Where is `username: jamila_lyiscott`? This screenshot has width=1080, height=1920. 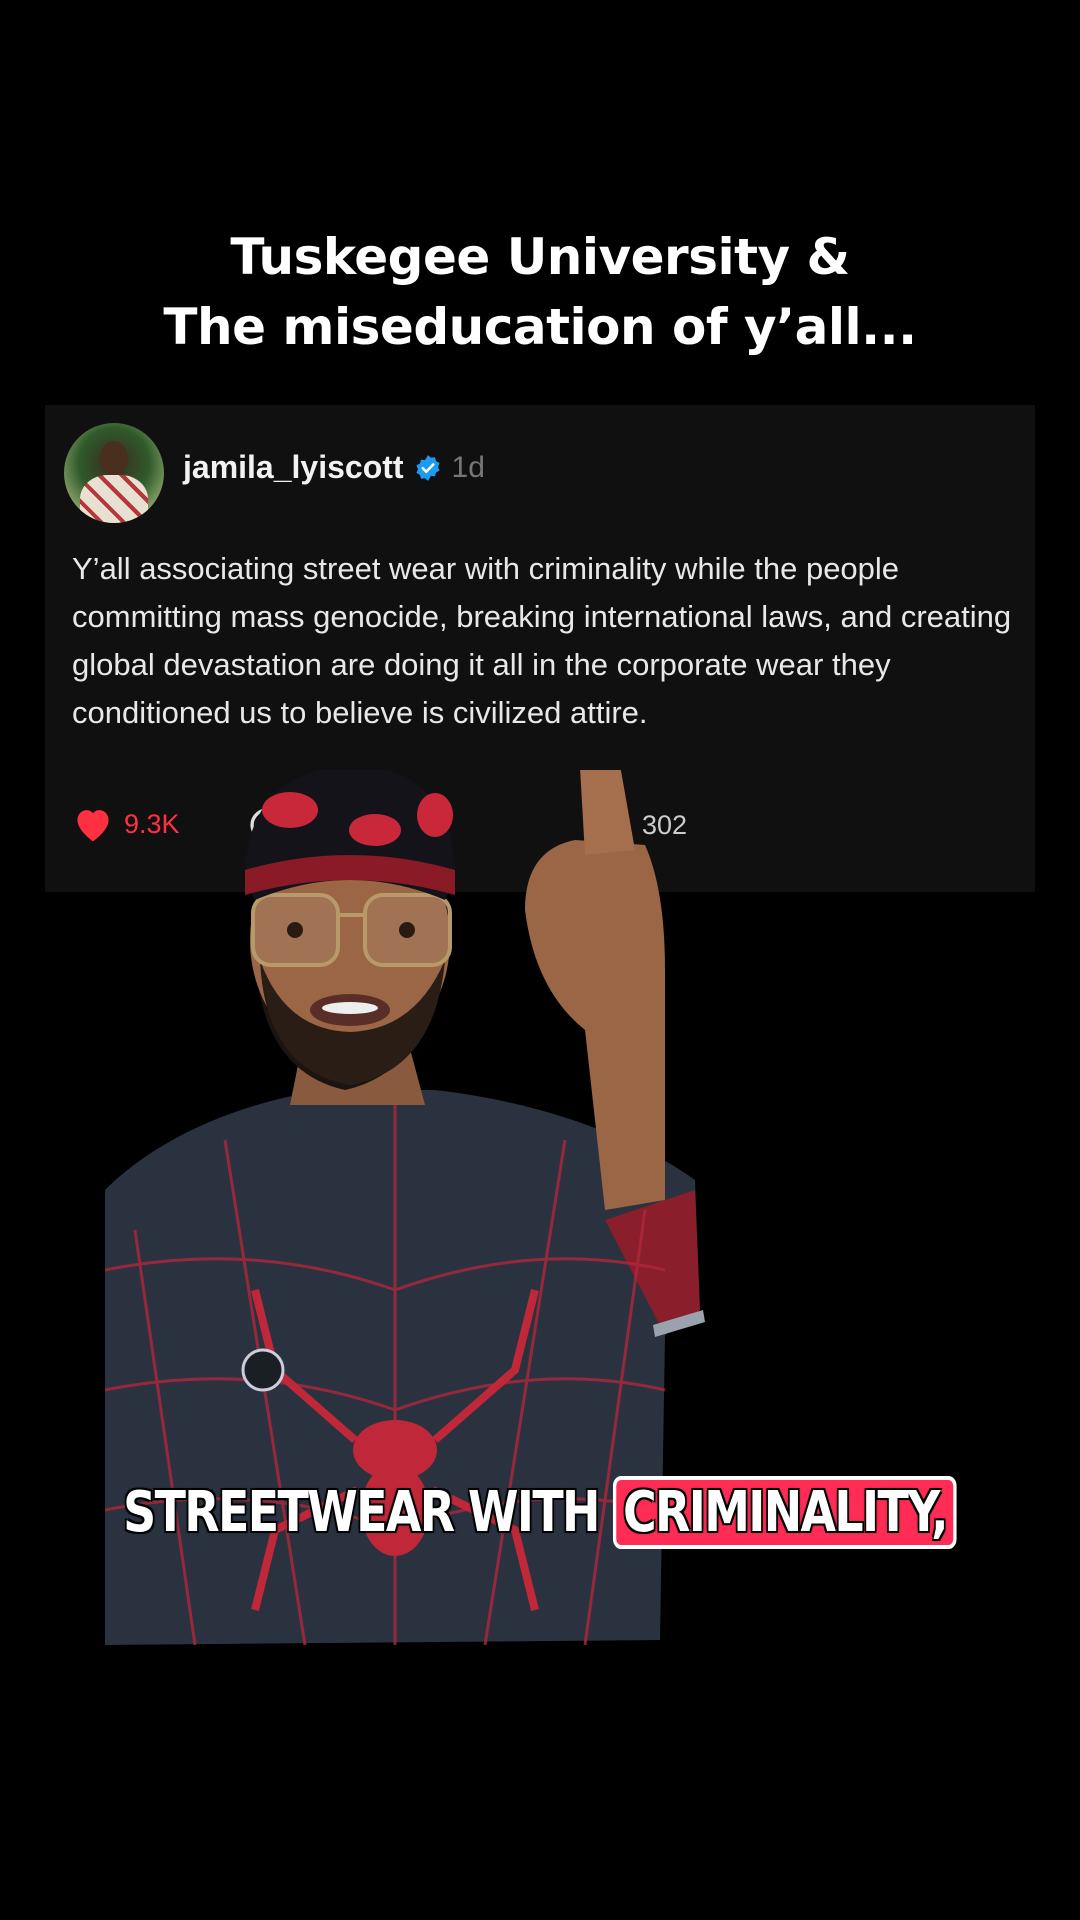
username: jamila_lyiscott is located at coordinates (293, 467).